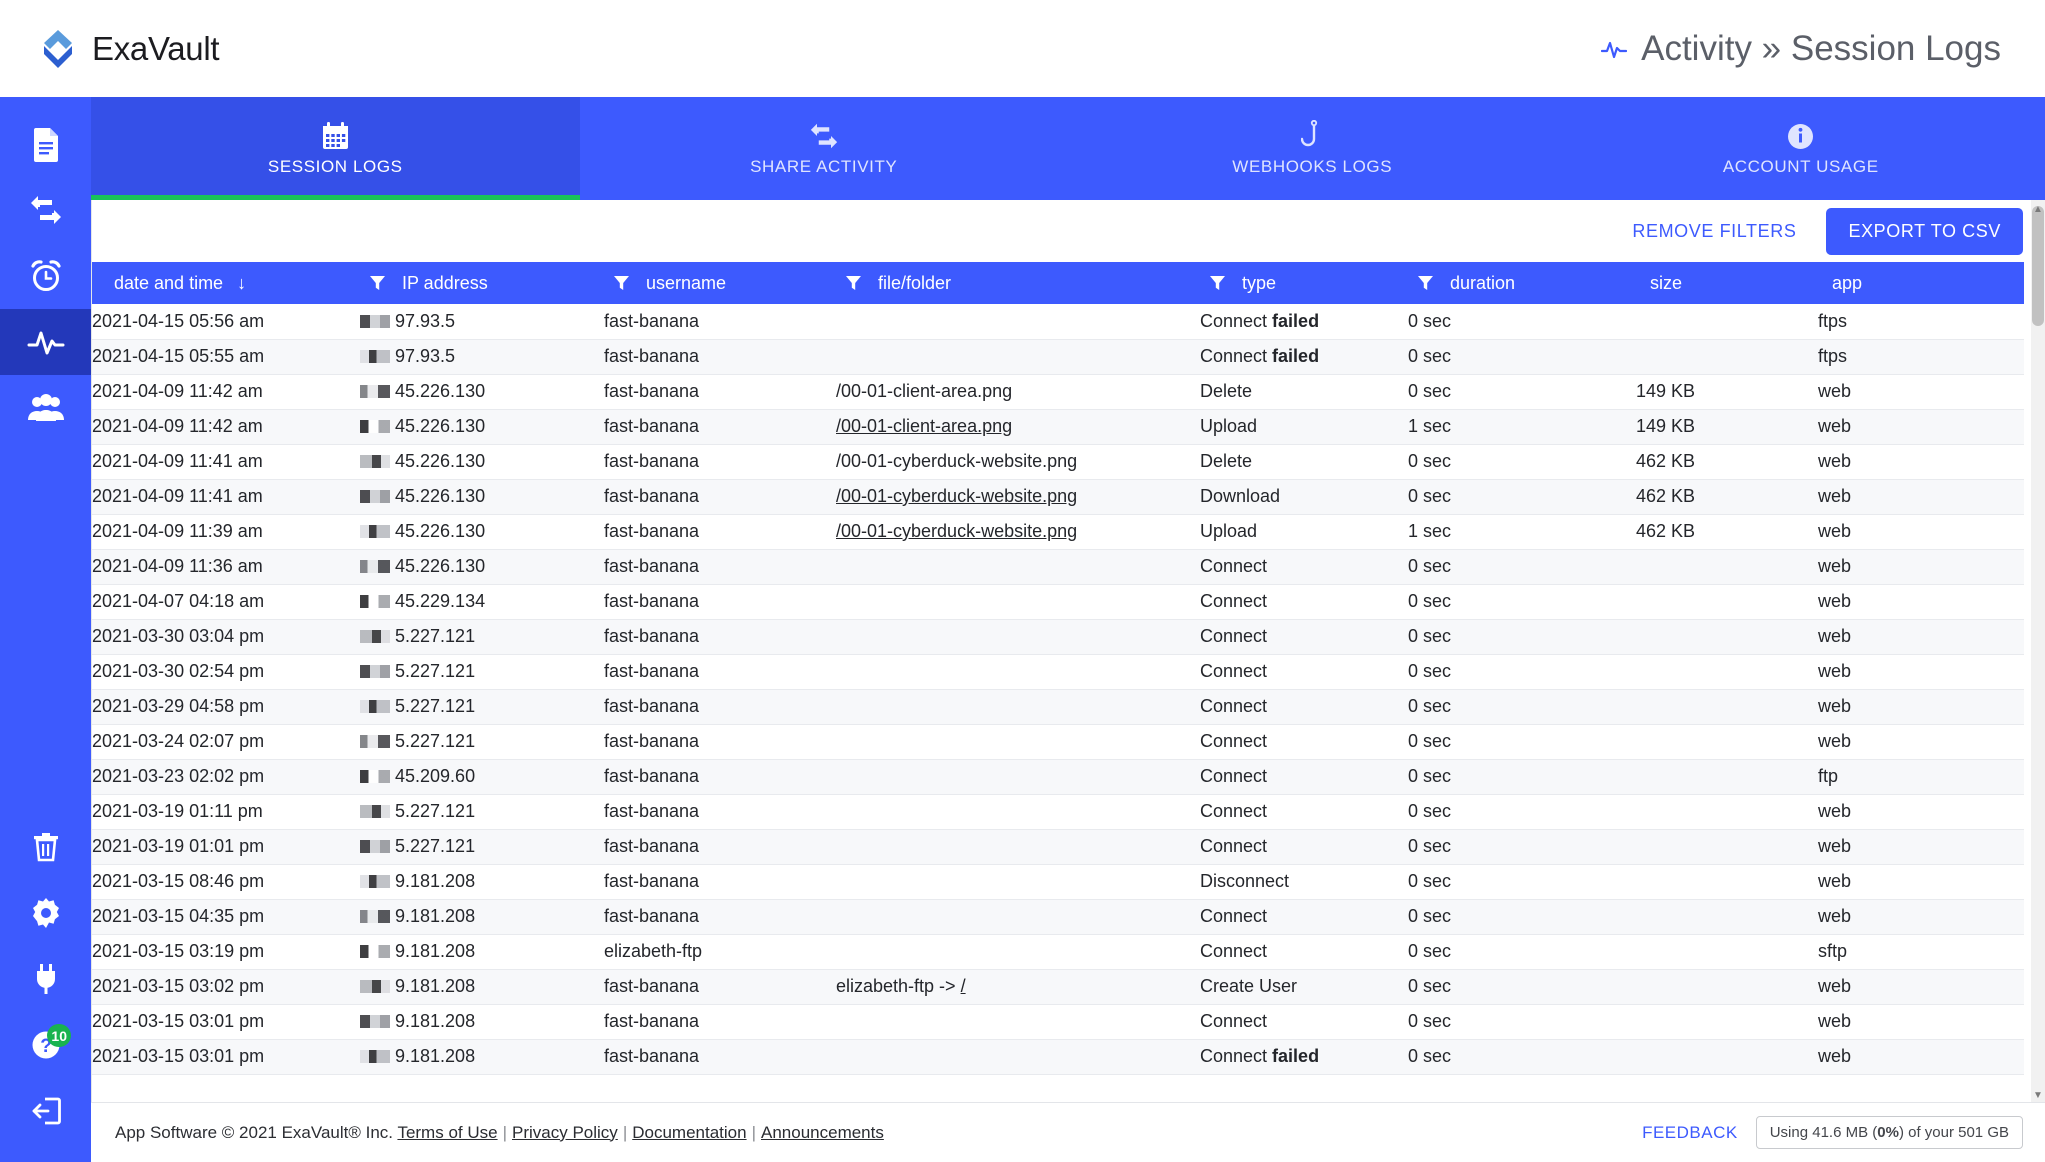 This screenshot has width=2045, height=1162. What do you see at coordinates (1522, 283) in the screenshot?
I see `column-header-duration: duration` at bounding box center [1522, 283].